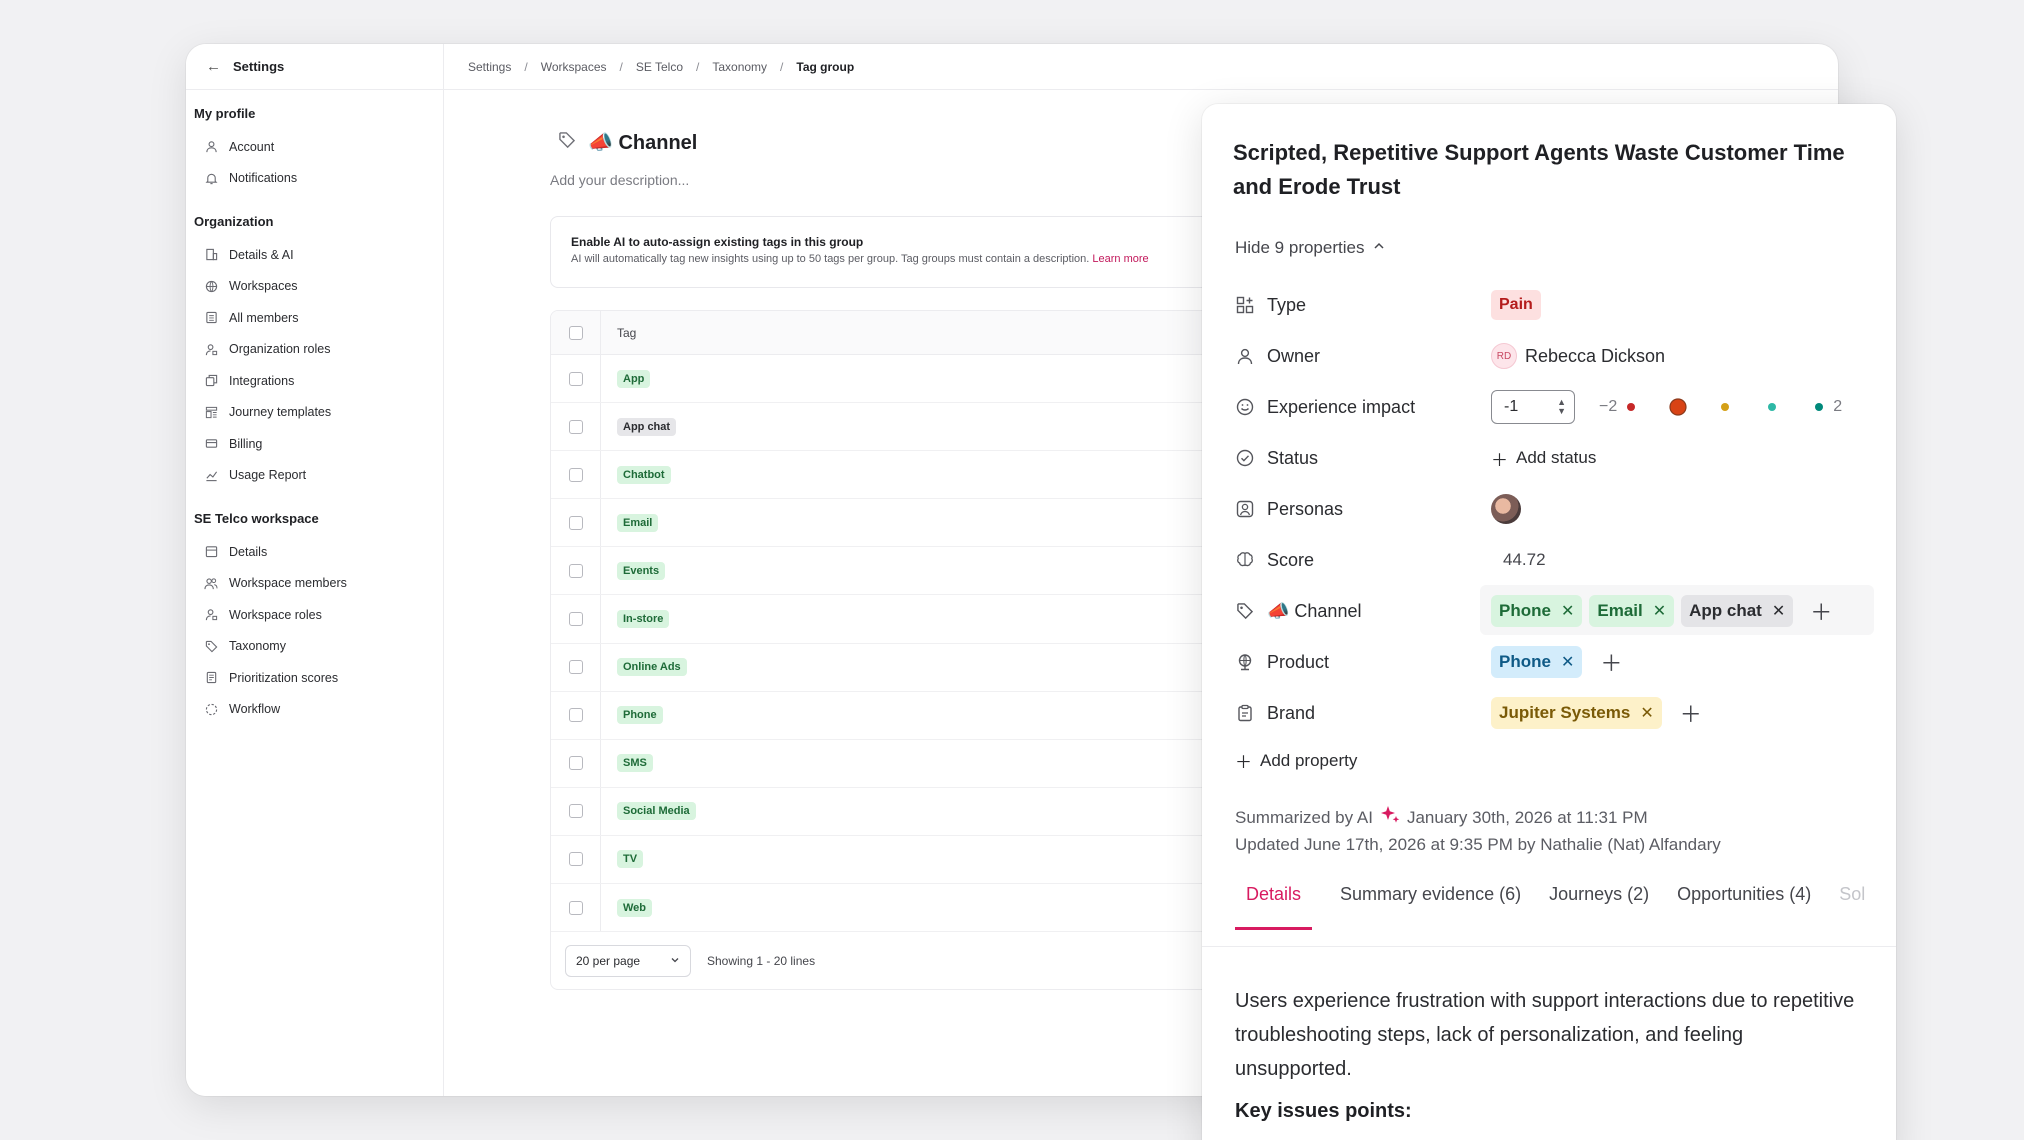 This screenshot has height=1140, width=2024. Describe the element at coordinates (314, 318) in the screenshot. I see `sidebar-item-all-members: All members` at that location.